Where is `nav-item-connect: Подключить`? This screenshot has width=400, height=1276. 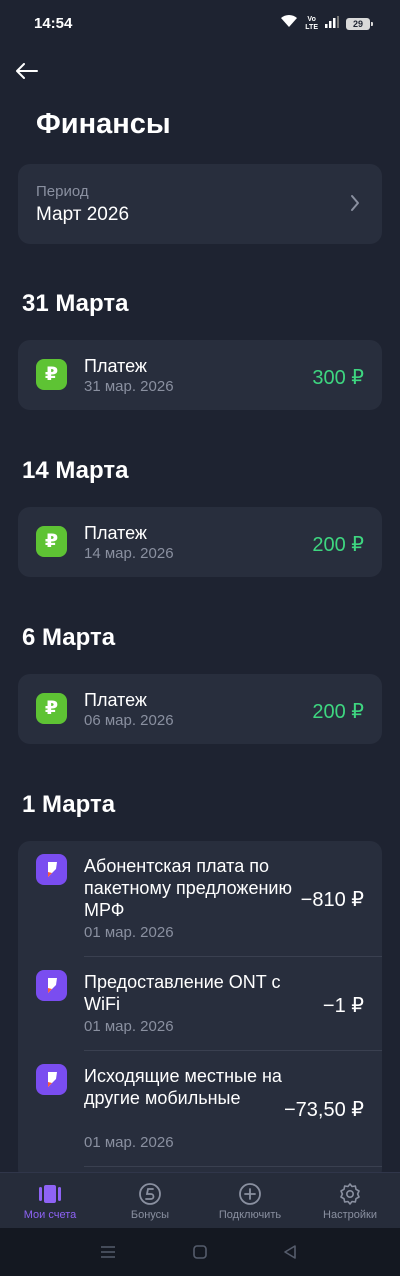 nav-item-connect: Подключить is located at coordinates (250, 1201).